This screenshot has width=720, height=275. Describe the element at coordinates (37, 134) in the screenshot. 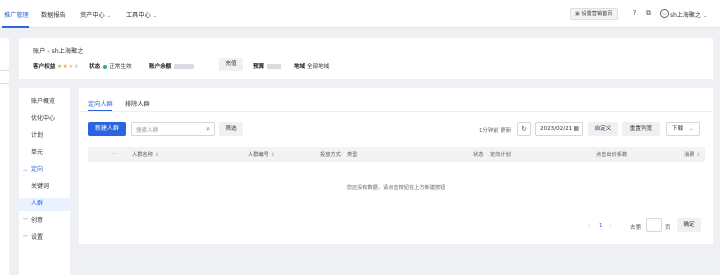

I see `menu-plan: 计划` at that location.